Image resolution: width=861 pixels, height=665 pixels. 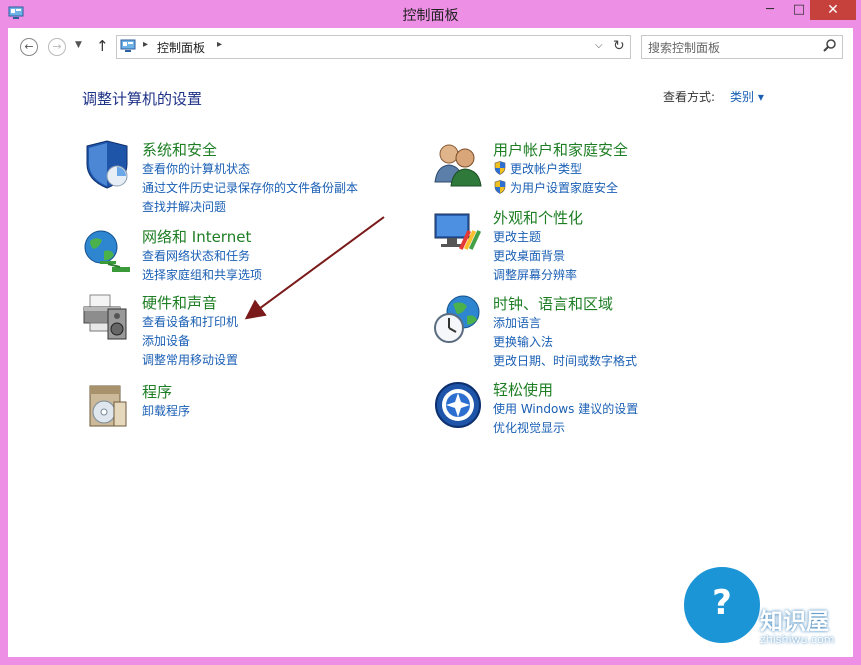 What do you see at coordinates (458, 319) in the screenshot?
I see `clock-globe-icon` at bounding box center [458, 319].